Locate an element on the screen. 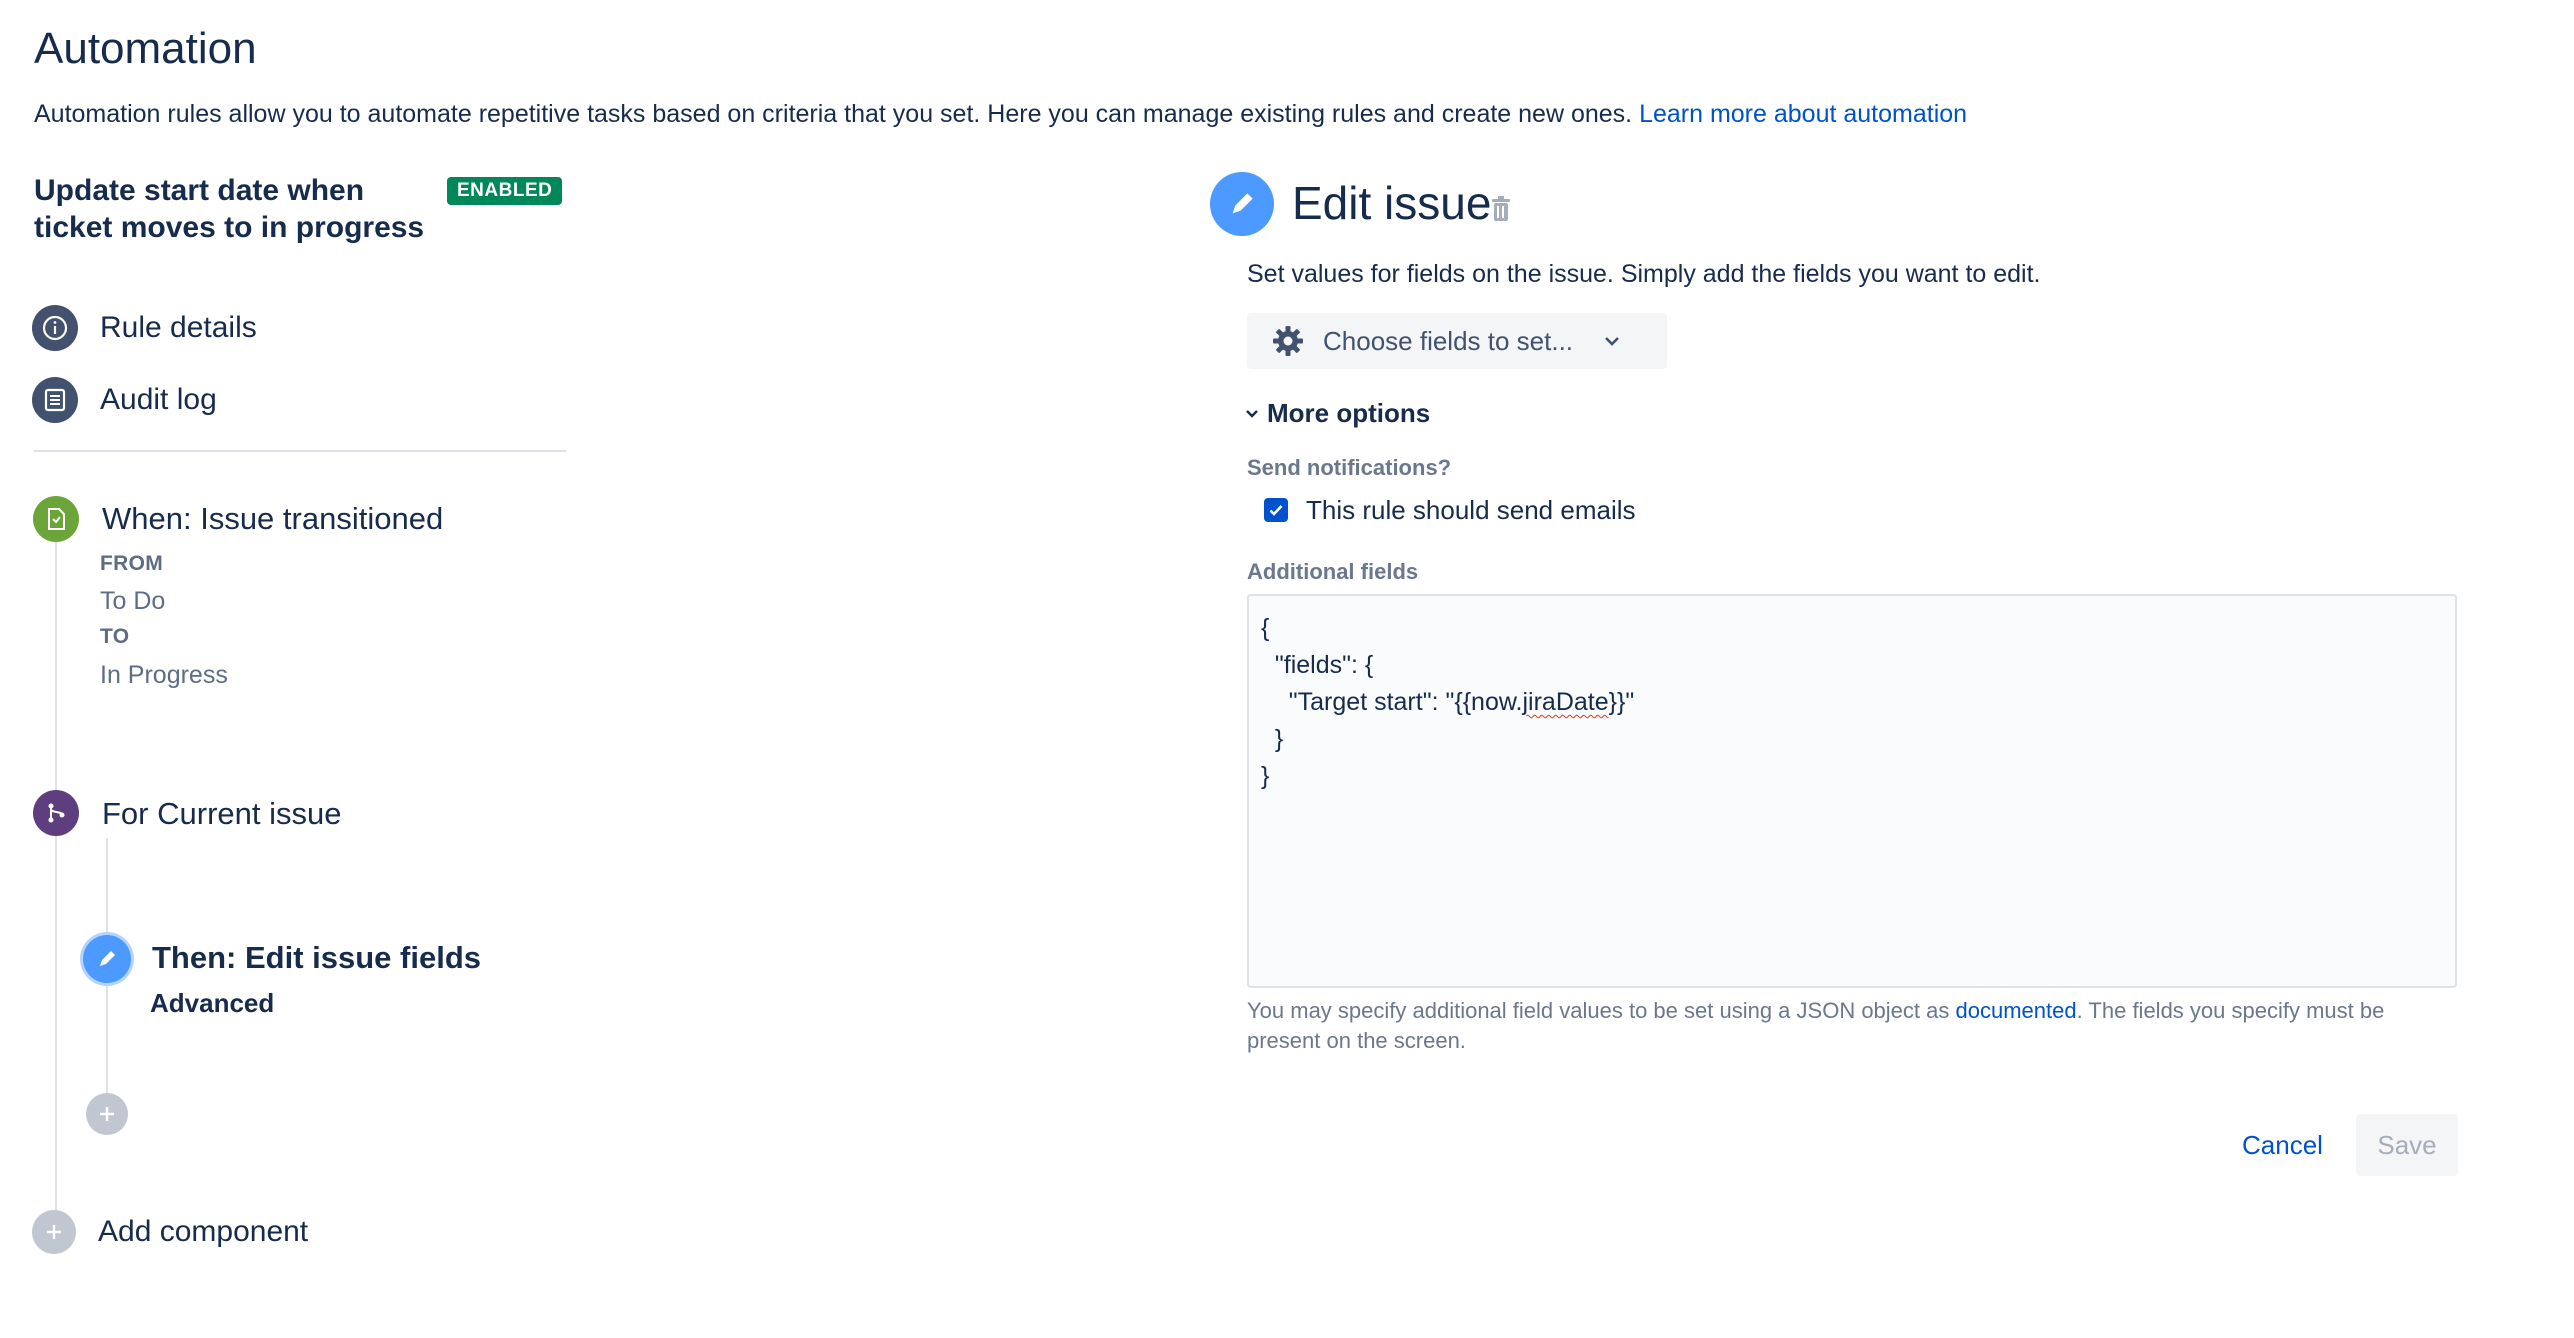 The width and height of the screenshot is (2574, 1338). checkmark-icon is located at coordinates (1276, 510).